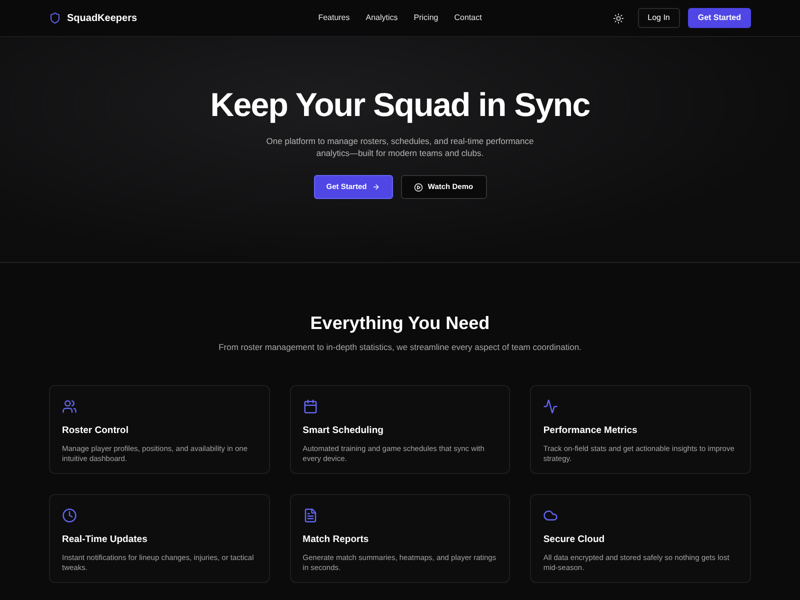 This screenshot has width=800, height=600. Describe the element at coordinates (550, 515) in the screenshot. I see `cloud-icon` at that location.